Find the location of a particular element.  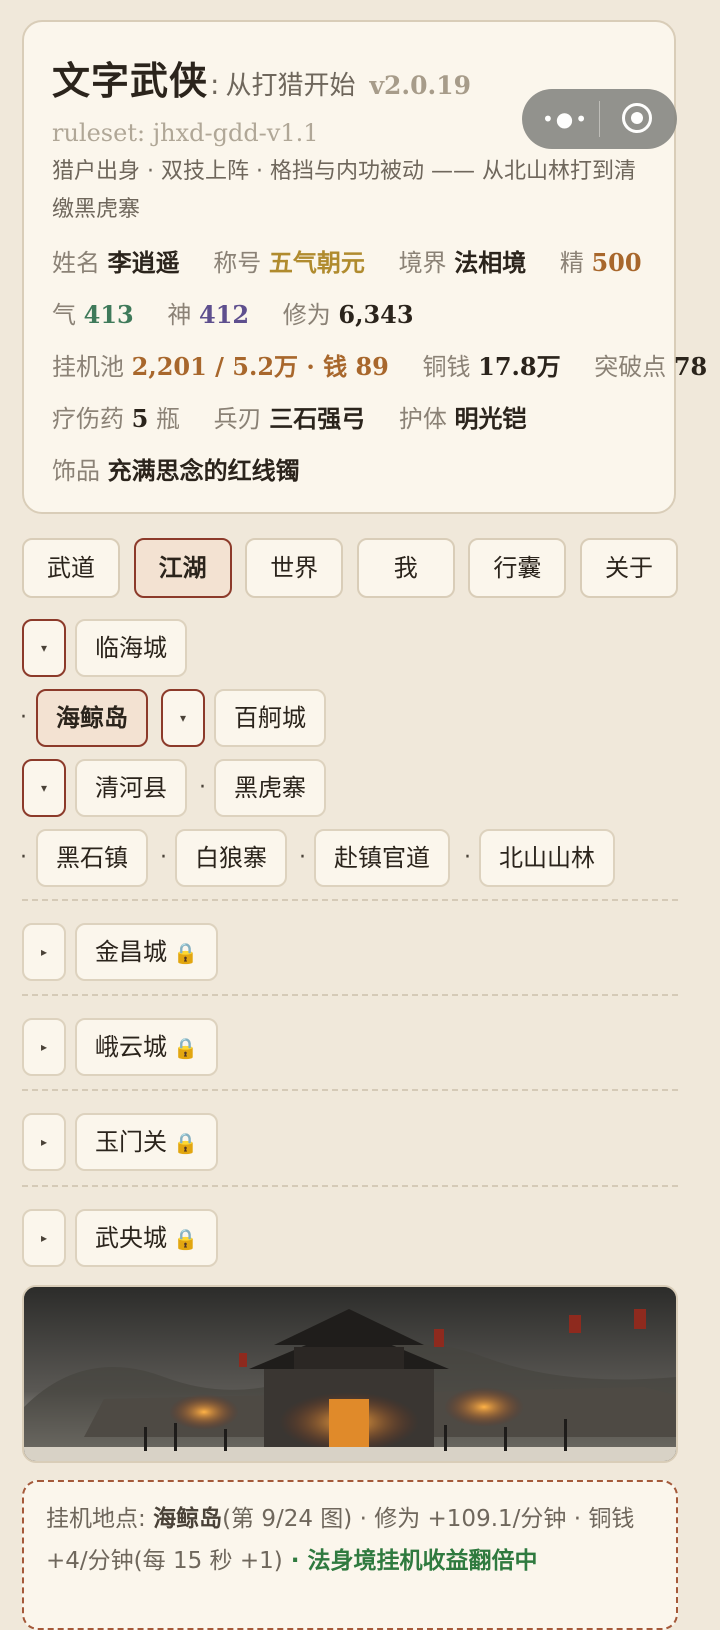

character-title: 五气朝元 is located at coordinates (316, 263).